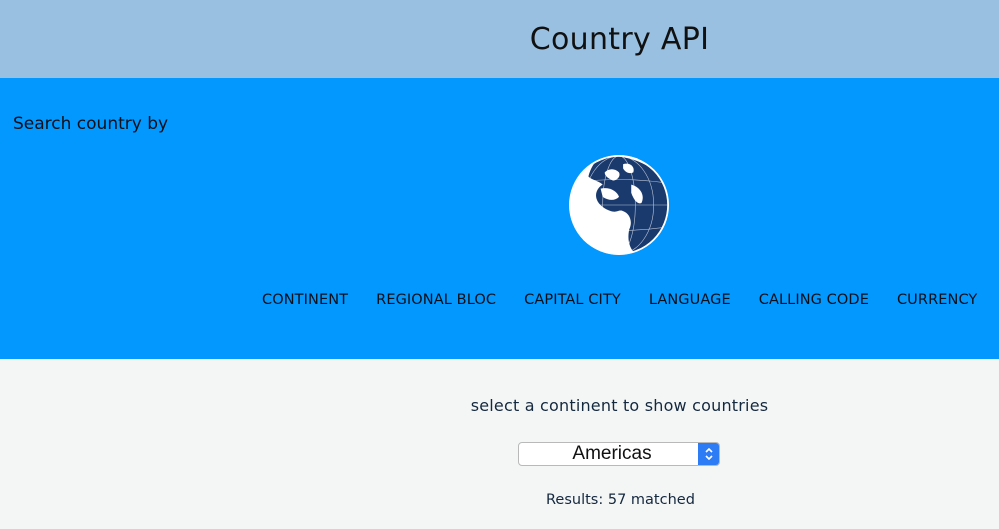 Image resolution: width=999 pixels, height=529 pixels. I want to click on page-title: Country API, so click(619, 39).